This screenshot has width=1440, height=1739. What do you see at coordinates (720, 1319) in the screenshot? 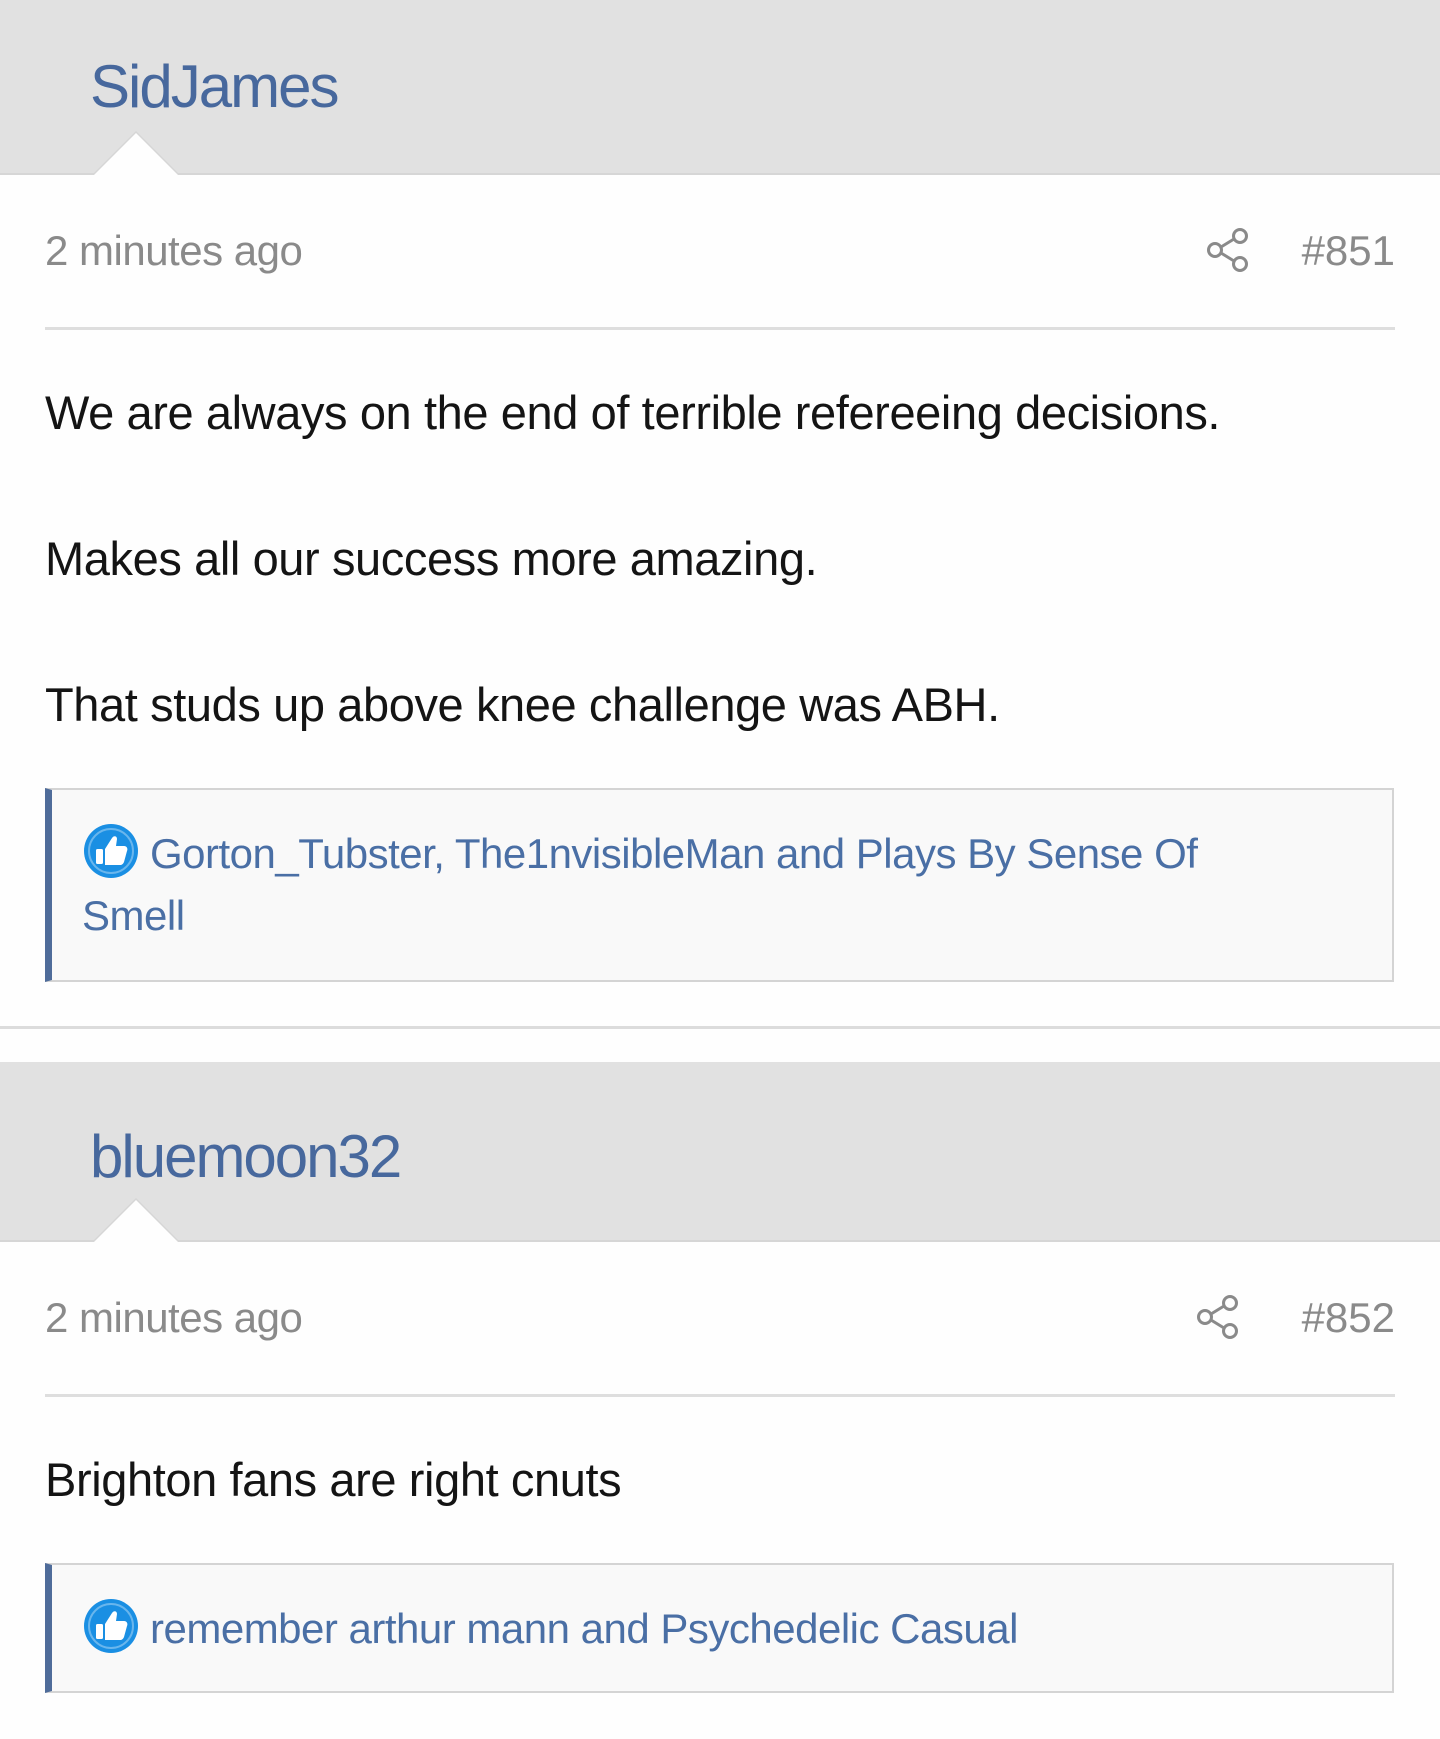
I see `post-meta: 2 minutes ago #852` at bounding box center [720, 1319].